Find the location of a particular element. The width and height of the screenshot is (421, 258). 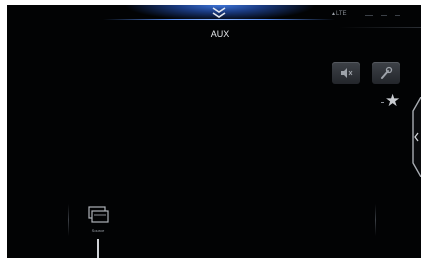

dock-divider-left is located at coordinates (68, 220).